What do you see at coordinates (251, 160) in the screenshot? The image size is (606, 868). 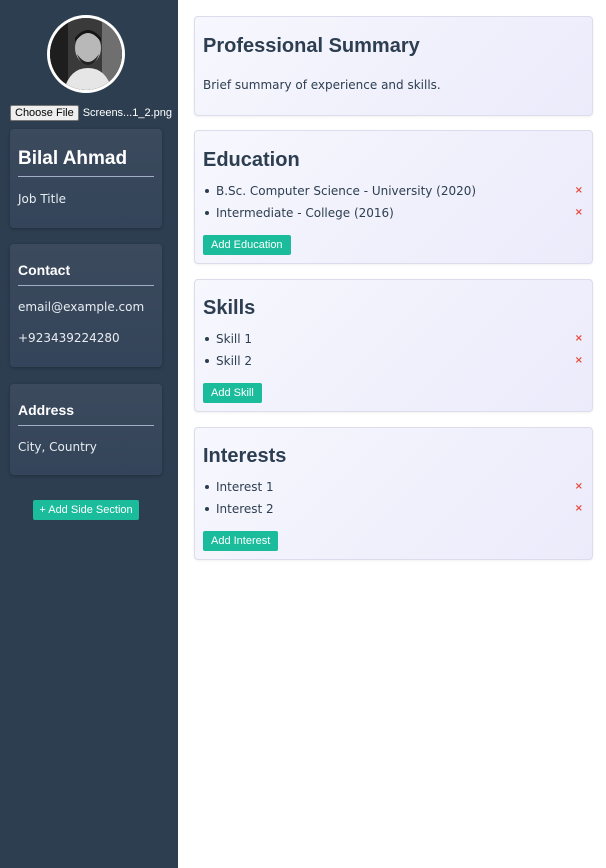 I see `education-heading: Education` at bounding box center [251, 160].